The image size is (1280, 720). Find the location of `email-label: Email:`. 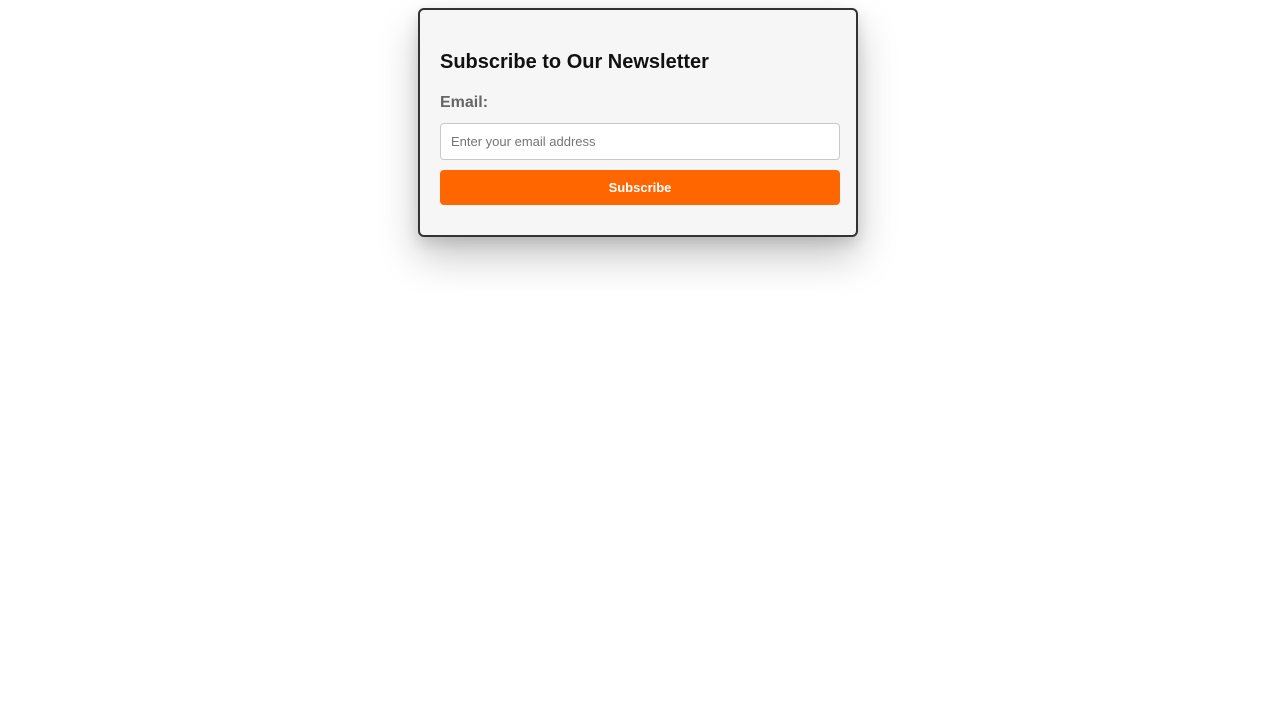

email-label: Email: is located at coordinates (464, 102).